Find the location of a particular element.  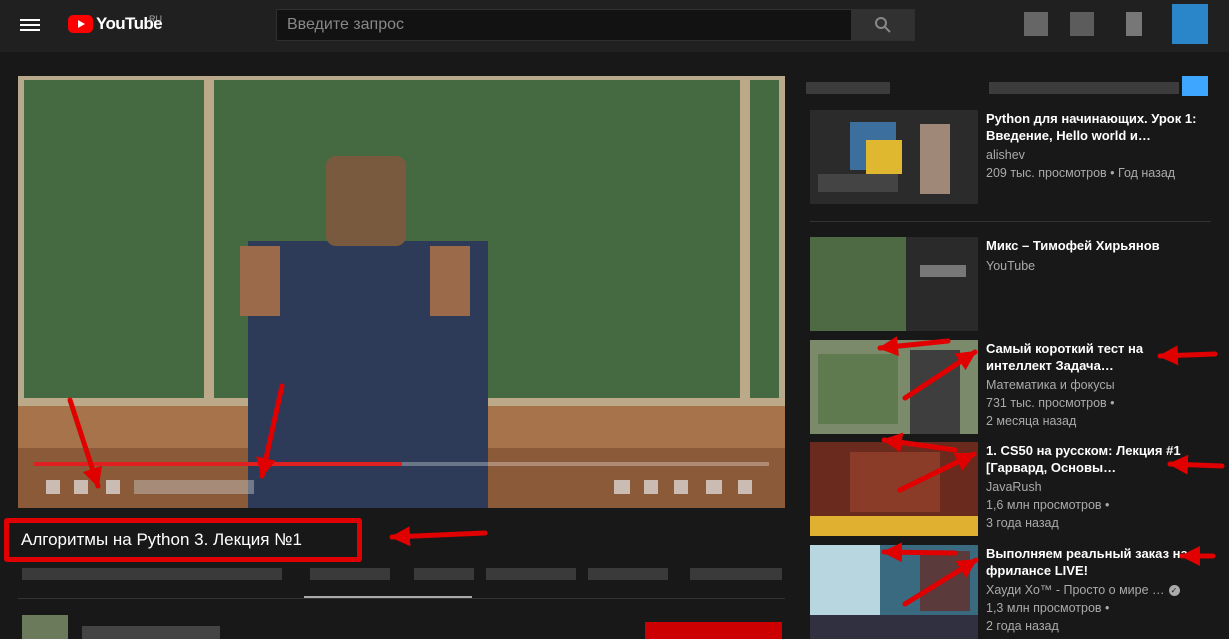

channel-avatar is located at coordinates (45, 627).